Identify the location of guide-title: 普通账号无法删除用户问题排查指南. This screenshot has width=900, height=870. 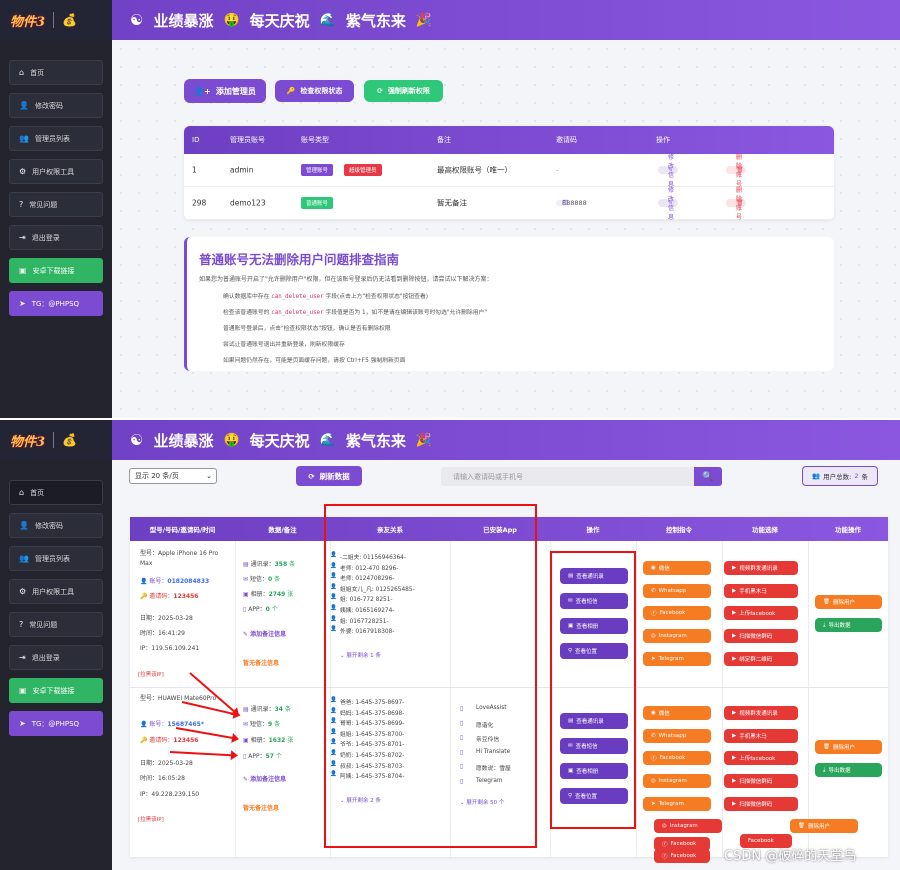
(299, 259).